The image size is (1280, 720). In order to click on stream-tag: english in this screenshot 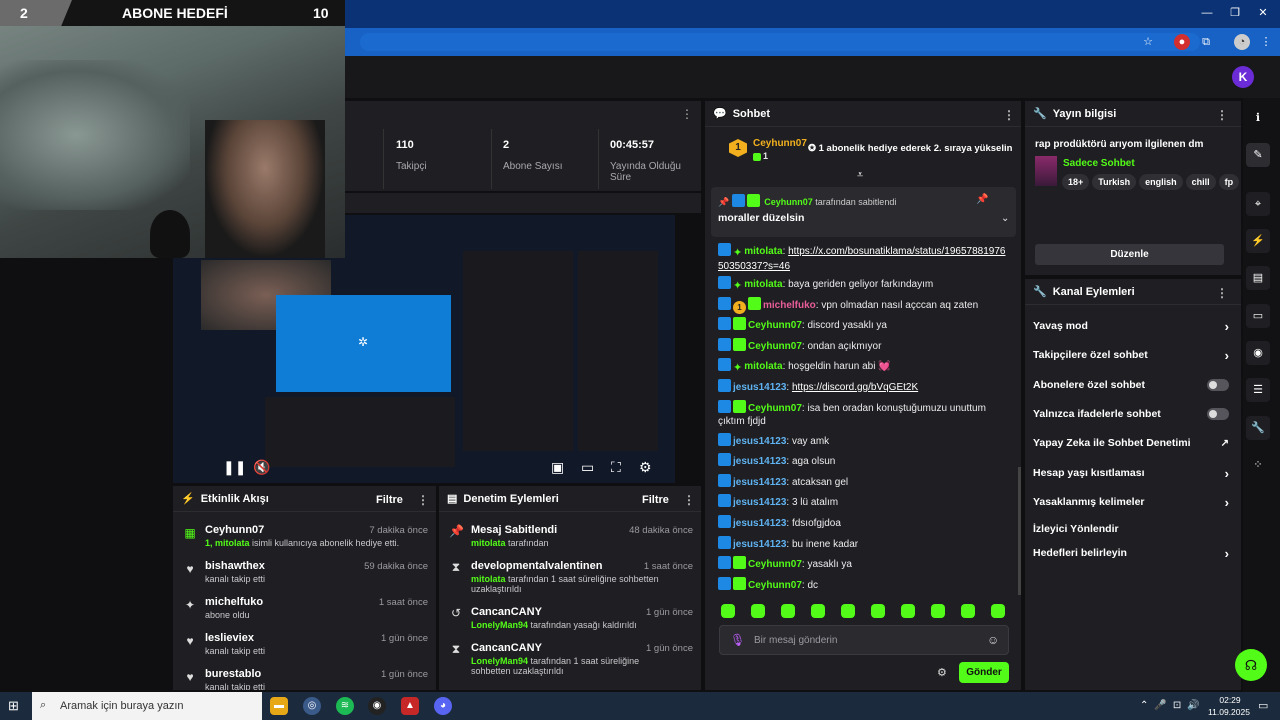, I will do `click(1161, 182)`.